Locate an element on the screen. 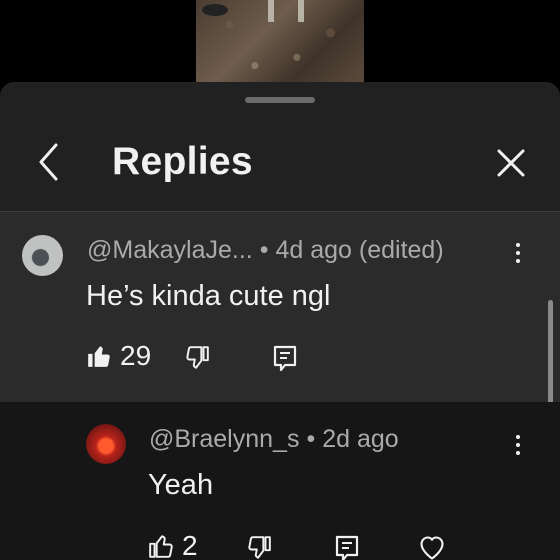 This screenshot has height=560, width=560. close-button is located at coordinates (511, 163).